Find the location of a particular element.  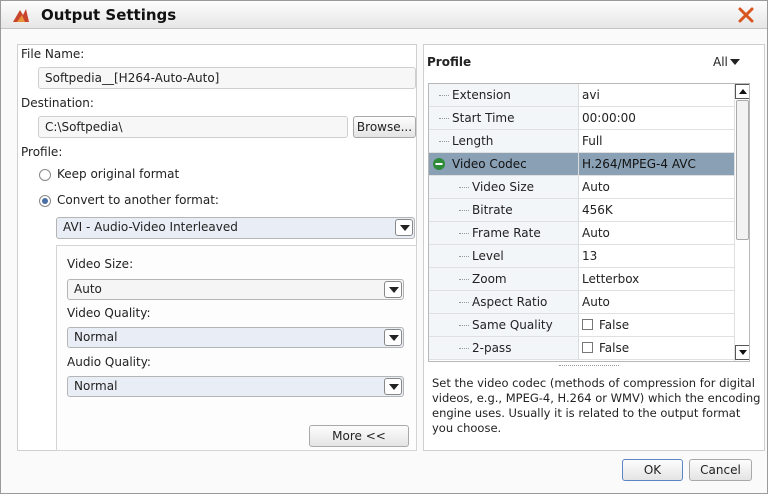

format-select: AVI - Audio-Video Interleaved is located at coordinates (235, 228).